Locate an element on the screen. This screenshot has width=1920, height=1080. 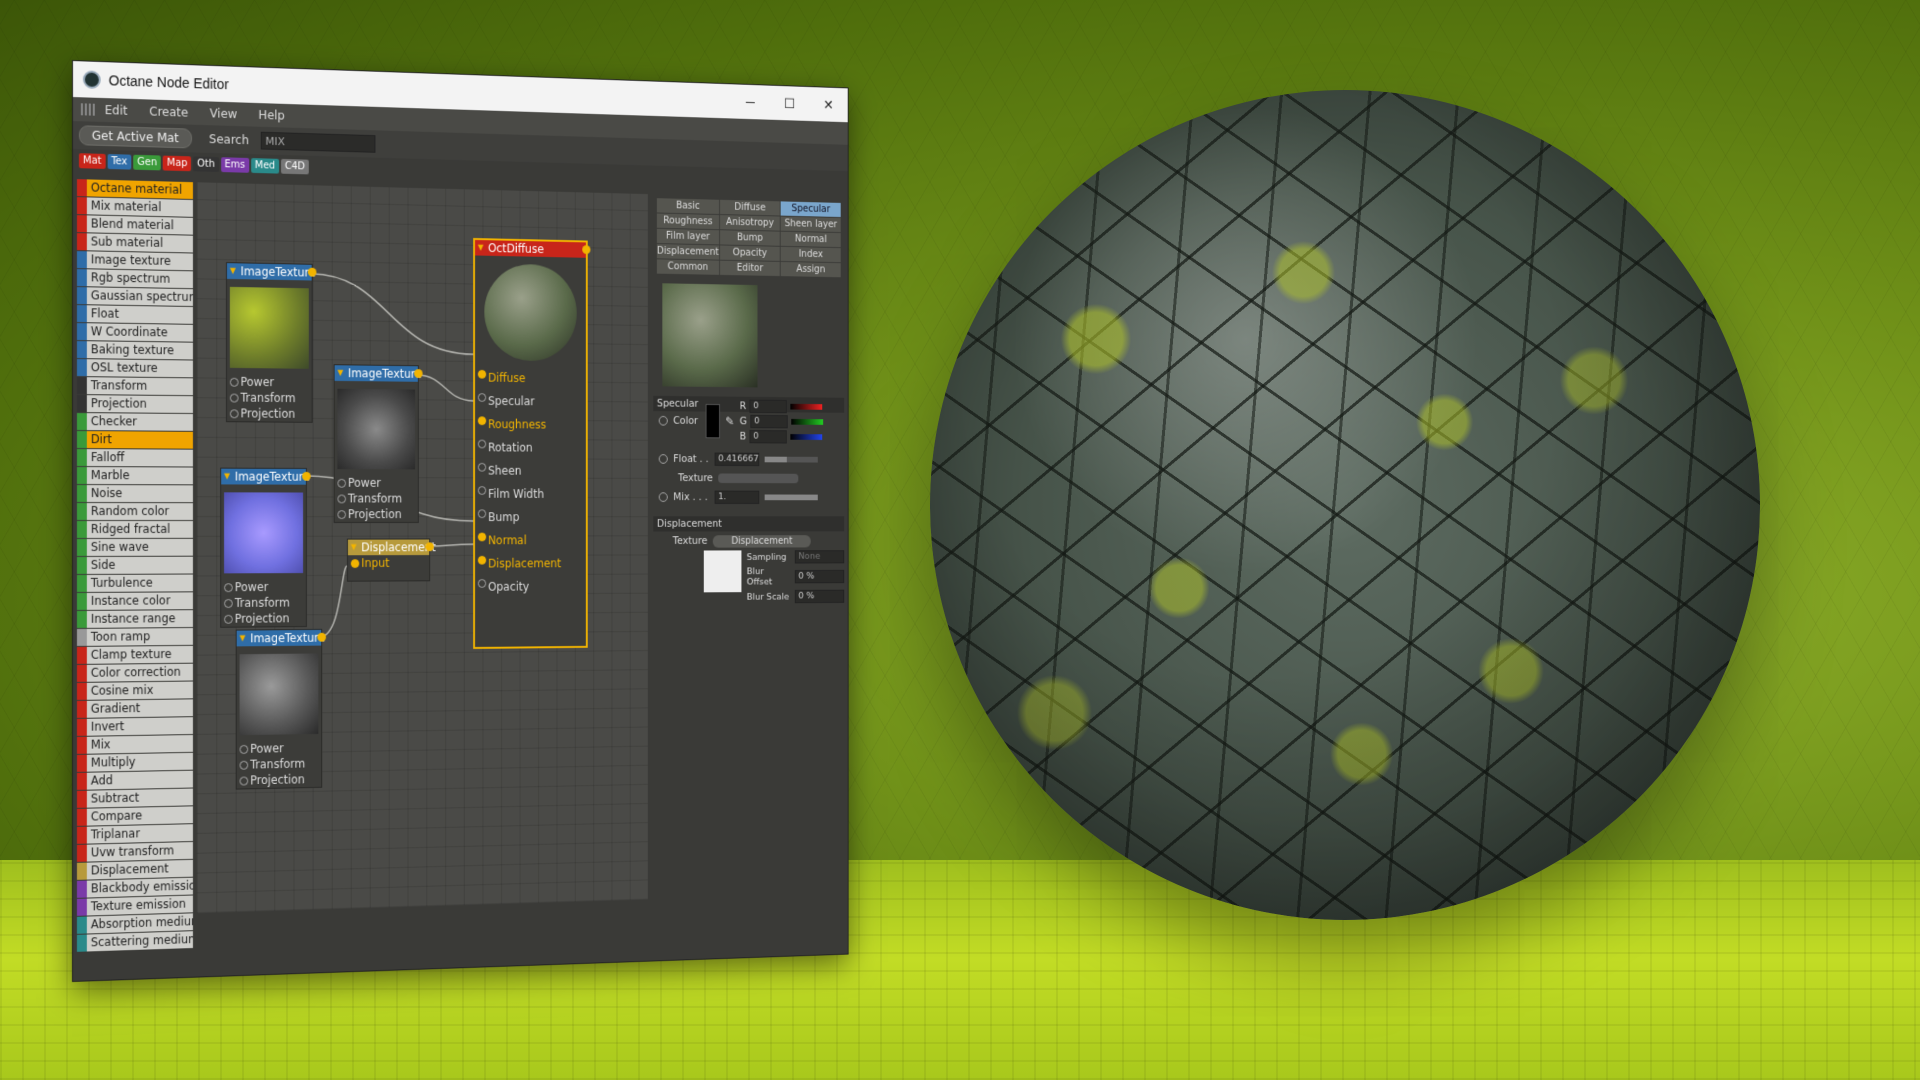
node-list-item: Blend material is located at coordinates (134, 225).